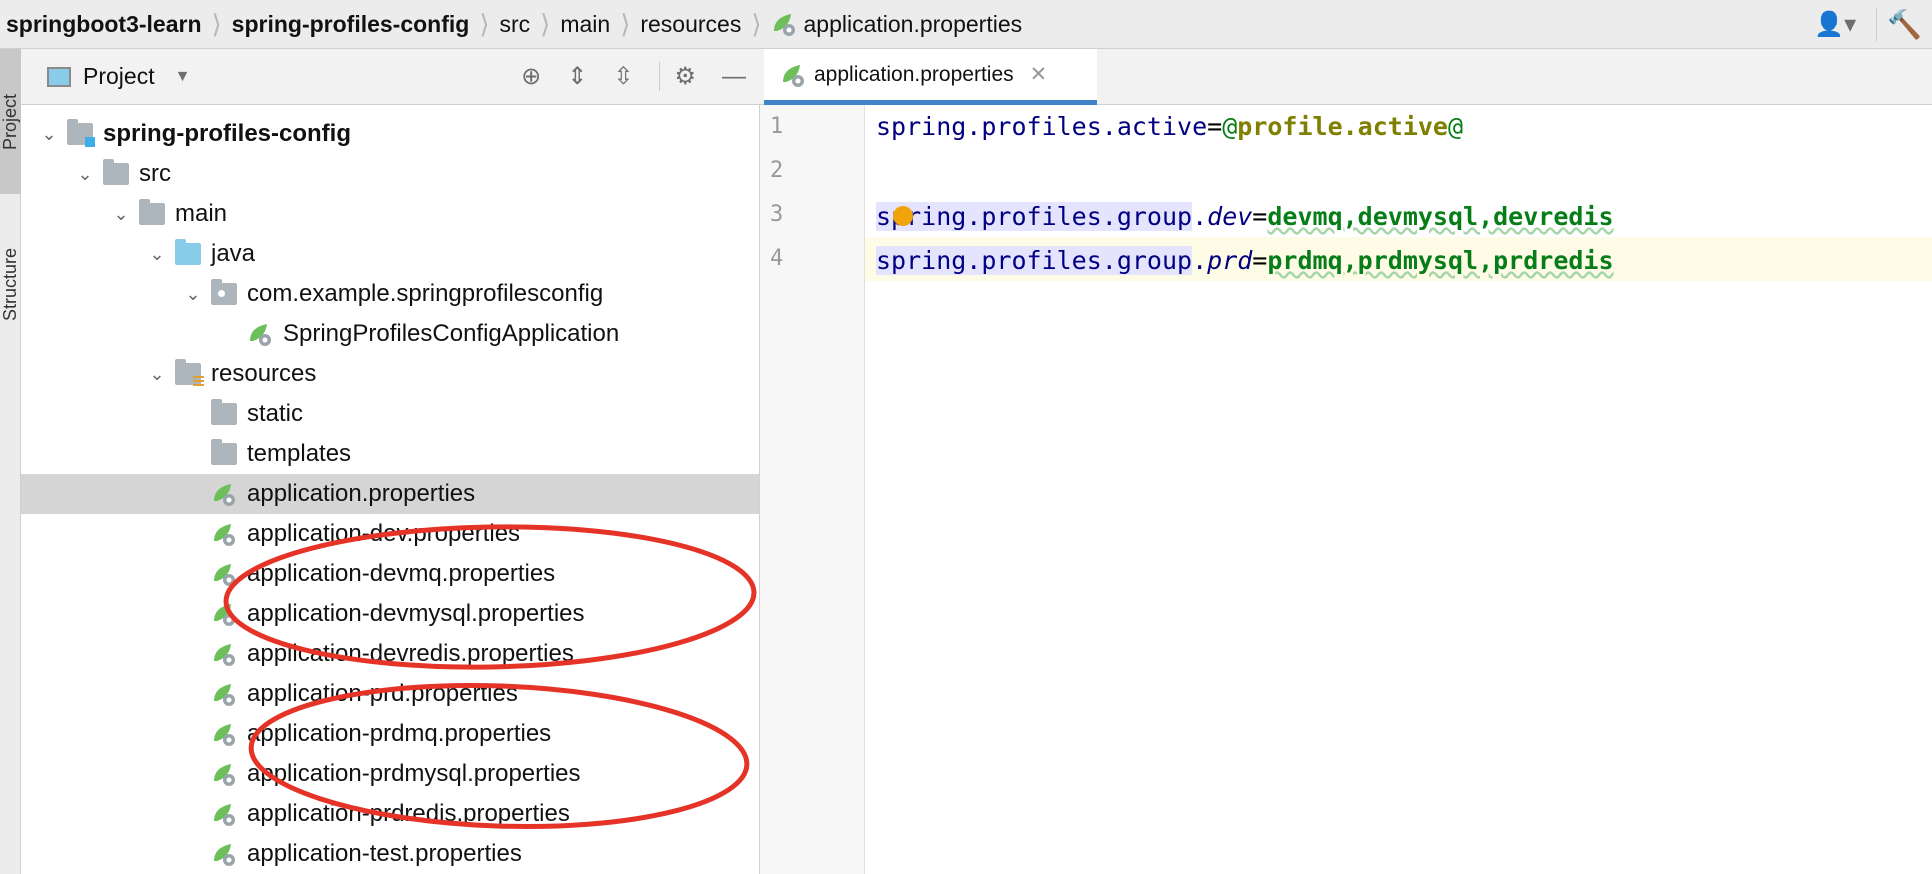 The width and height of the screenshot is (1932, 874). What do you see at coordinates (913, 23) in the screenshot?
I see `crumb-file-label: application.properties` at bounding box center [913, 23].